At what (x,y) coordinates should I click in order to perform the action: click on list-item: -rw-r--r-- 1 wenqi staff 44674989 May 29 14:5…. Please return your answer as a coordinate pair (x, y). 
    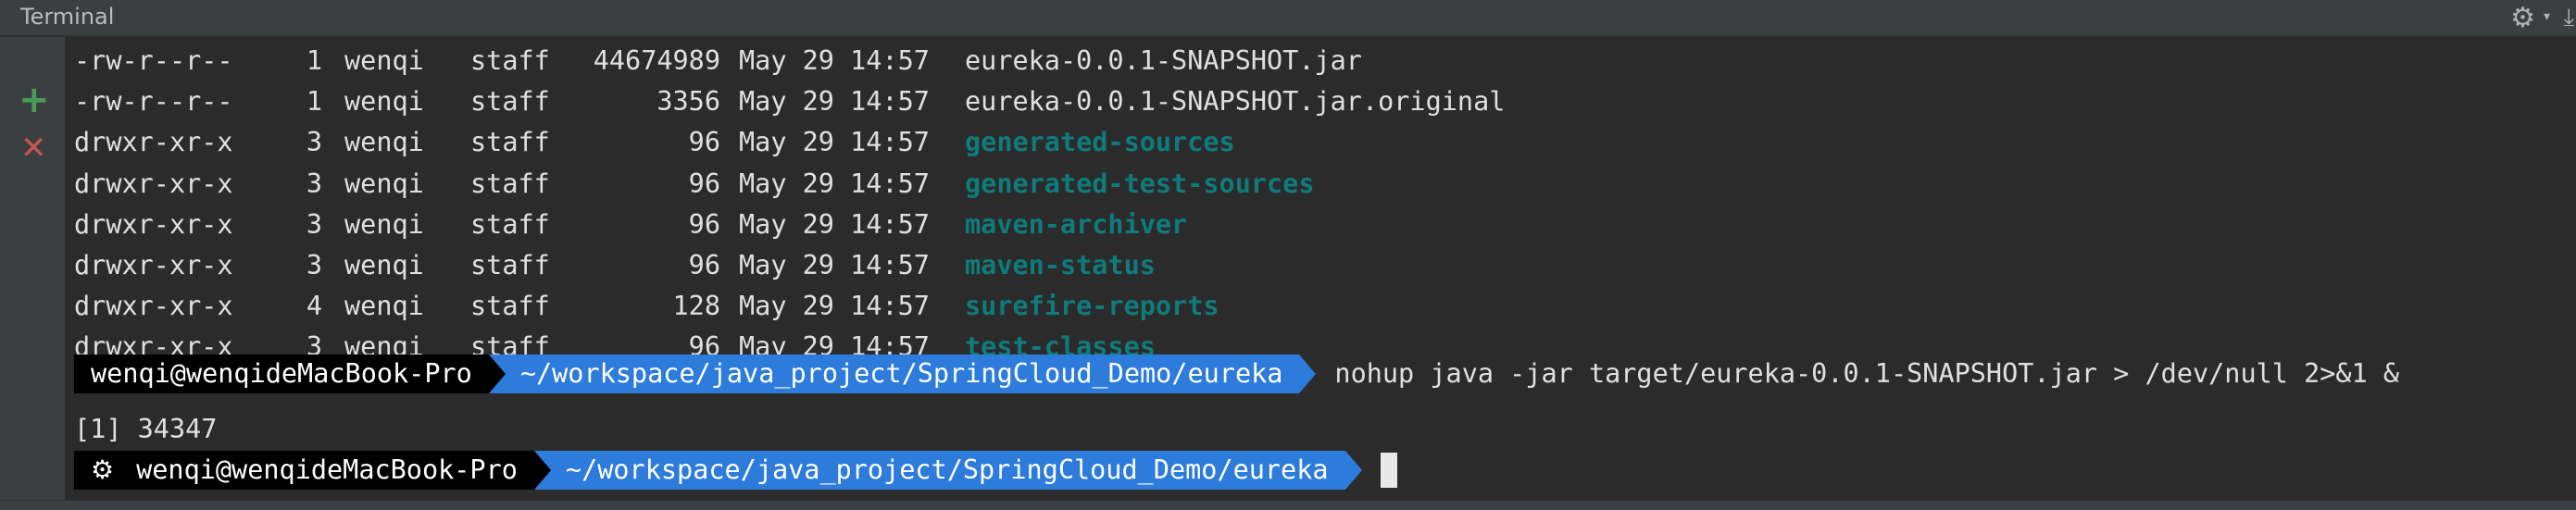
    Looking at the image, I should click on (718, 61).